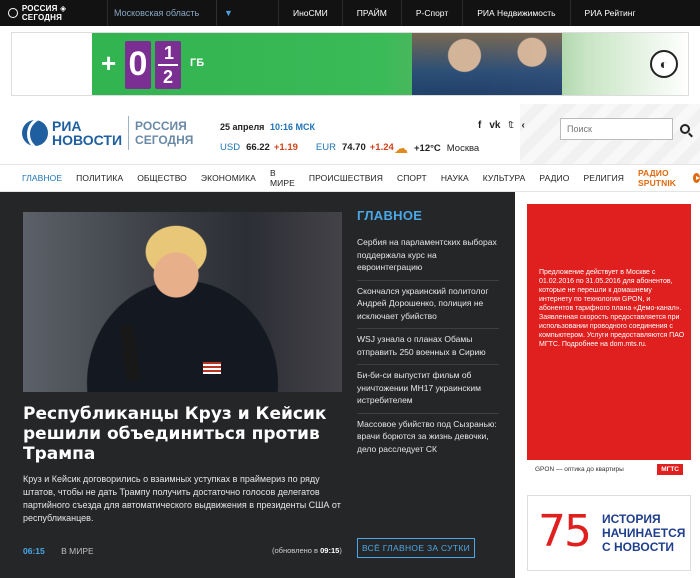  I want to click on region-label: Московская область, so click(157, 13).